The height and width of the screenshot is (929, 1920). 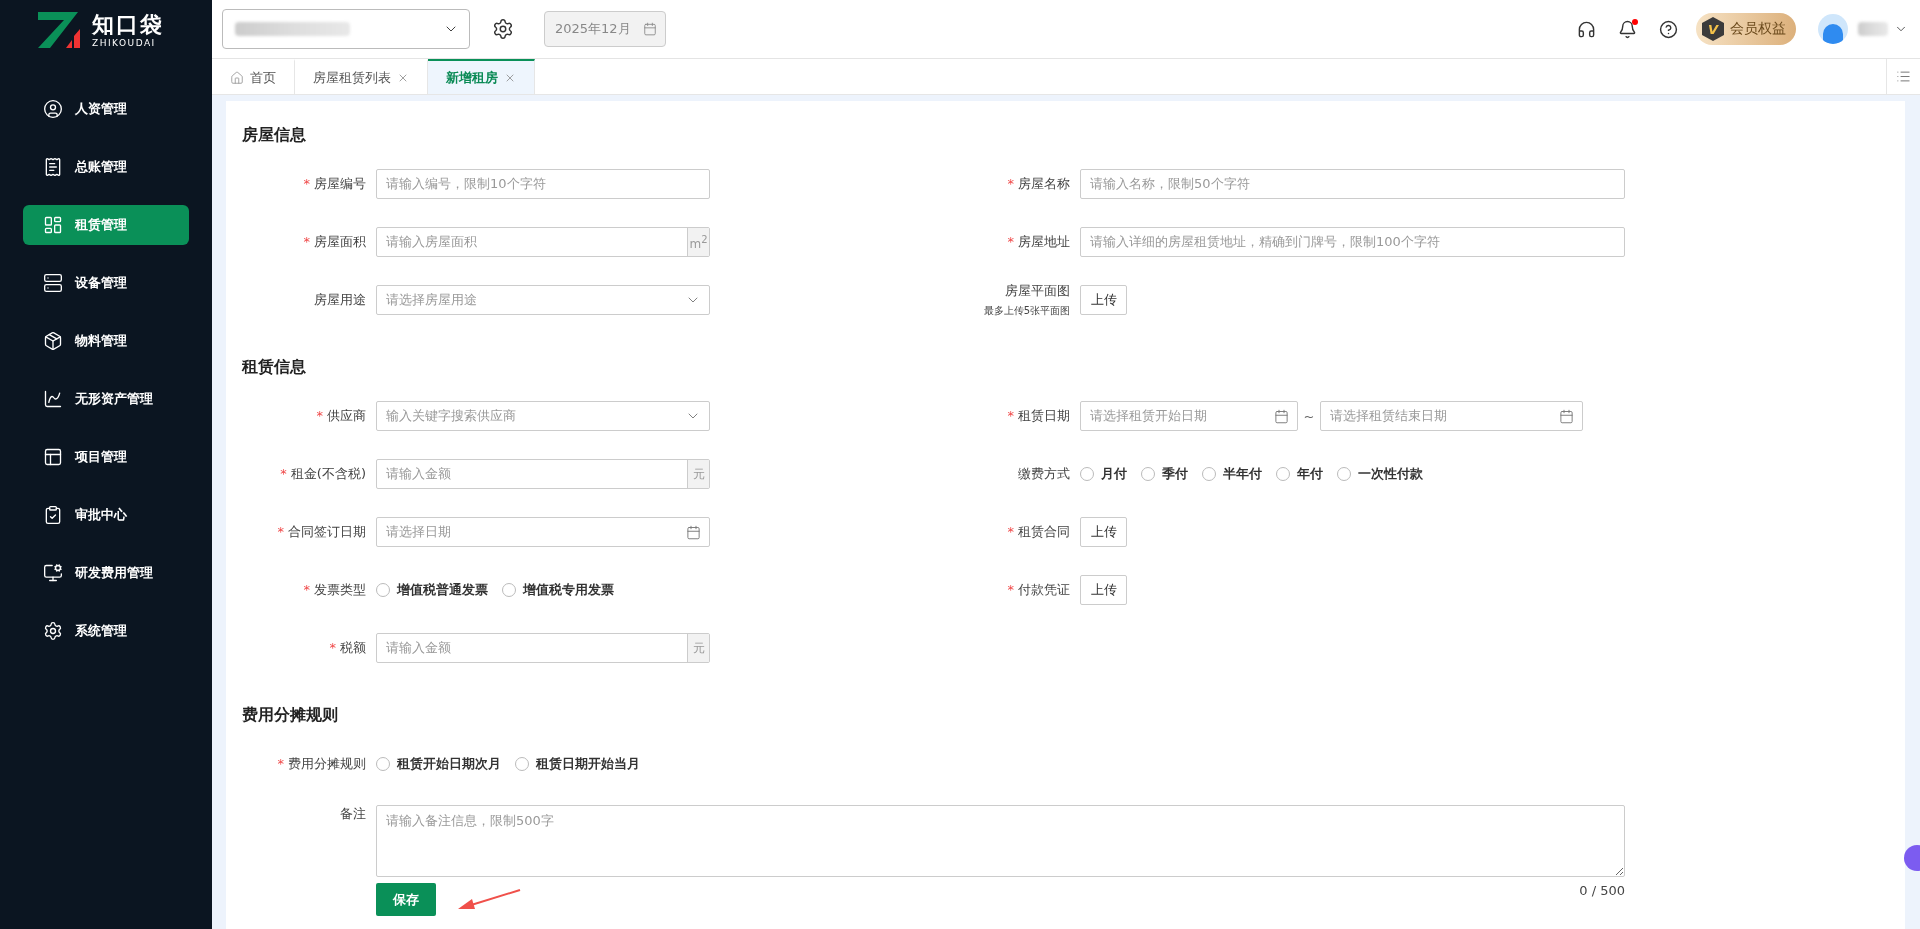 I want to click on radio-label: 季付, so click(x=1175, y=474).